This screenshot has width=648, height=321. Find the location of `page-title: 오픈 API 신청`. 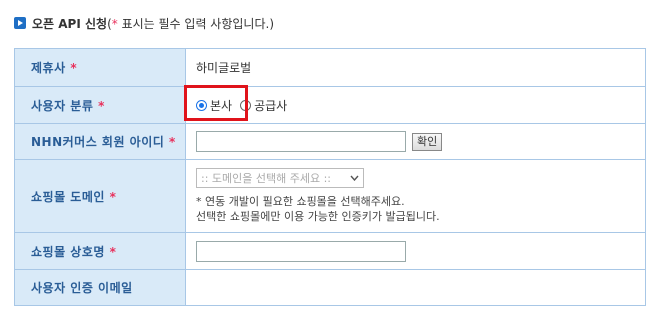

page-title: 오픈 API 신청 is located at coordinates (70, 23).